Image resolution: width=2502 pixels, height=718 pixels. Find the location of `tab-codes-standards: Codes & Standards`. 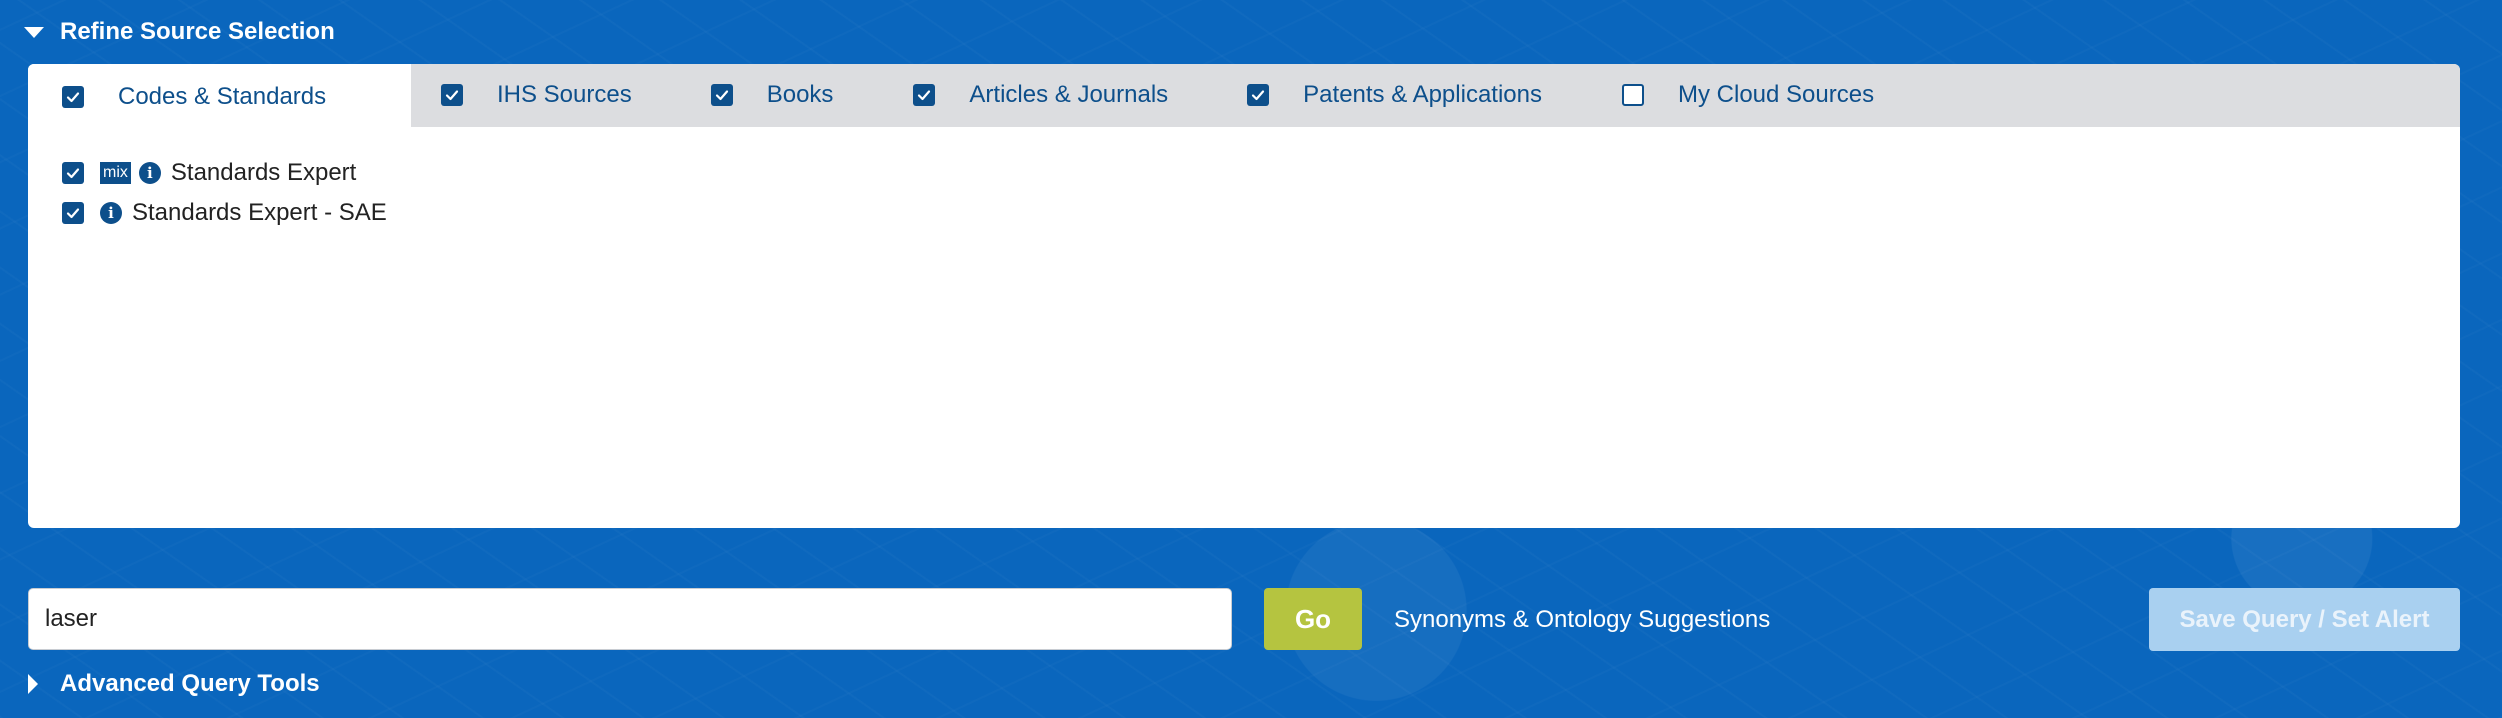

tab-codes-standards: Codes & Standards is located at coordinates (219, 96).